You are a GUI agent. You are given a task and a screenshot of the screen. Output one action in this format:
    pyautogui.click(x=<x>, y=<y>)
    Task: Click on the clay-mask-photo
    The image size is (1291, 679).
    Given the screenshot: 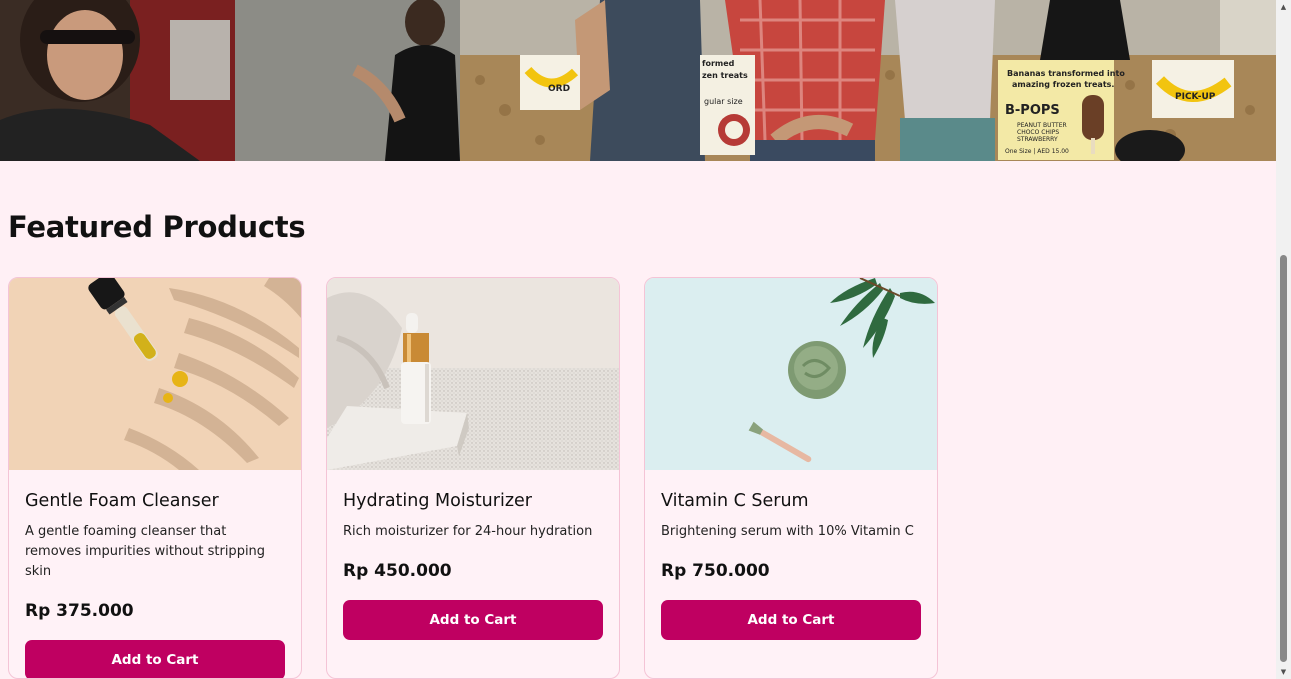 What is the action you would take?
    pyautogui.click(x=791, y=374)
    